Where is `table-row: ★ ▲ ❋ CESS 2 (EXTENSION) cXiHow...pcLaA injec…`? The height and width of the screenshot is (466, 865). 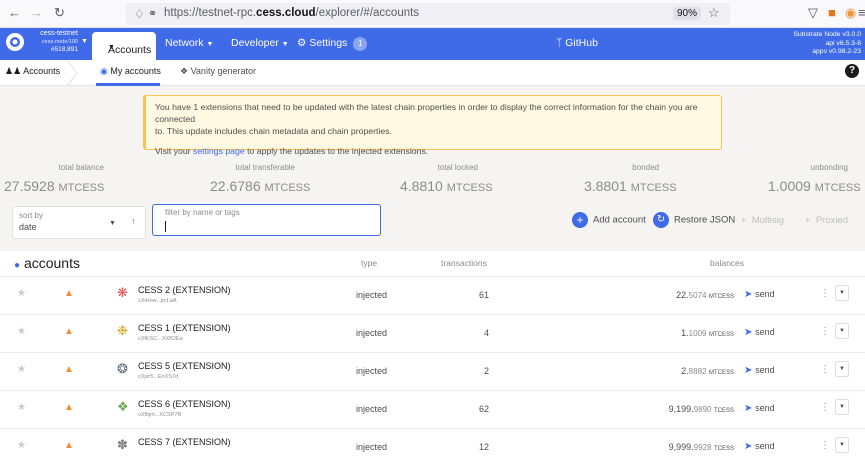 table-row: ★ ▲ ❋ CESS 2 (EXTENSION) cXiHow...pcLaA injec… is located at coordinates (432, 295).